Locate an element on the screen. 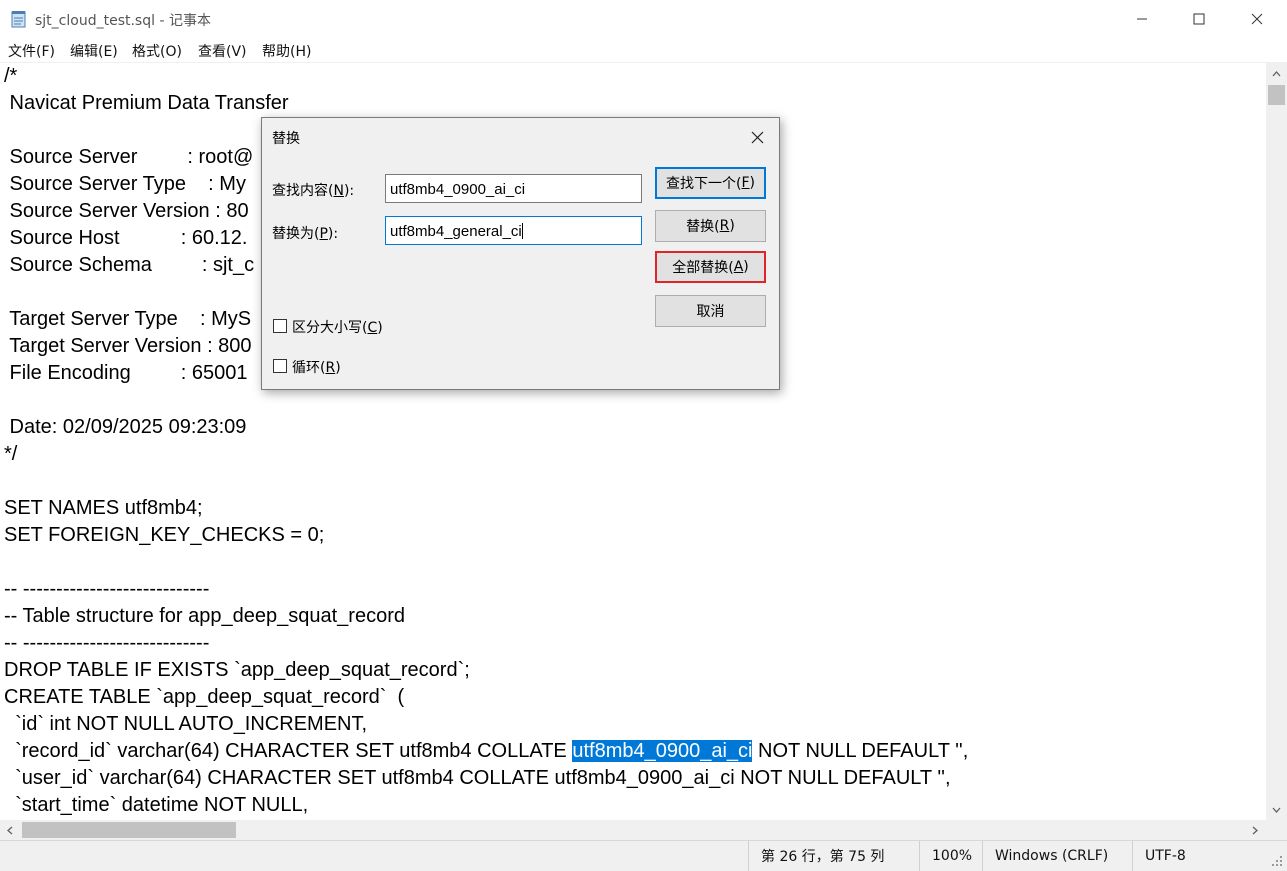 The height and width of the screenshot is (871, 1287). maximize-button is located at coordinates (1199, 19).